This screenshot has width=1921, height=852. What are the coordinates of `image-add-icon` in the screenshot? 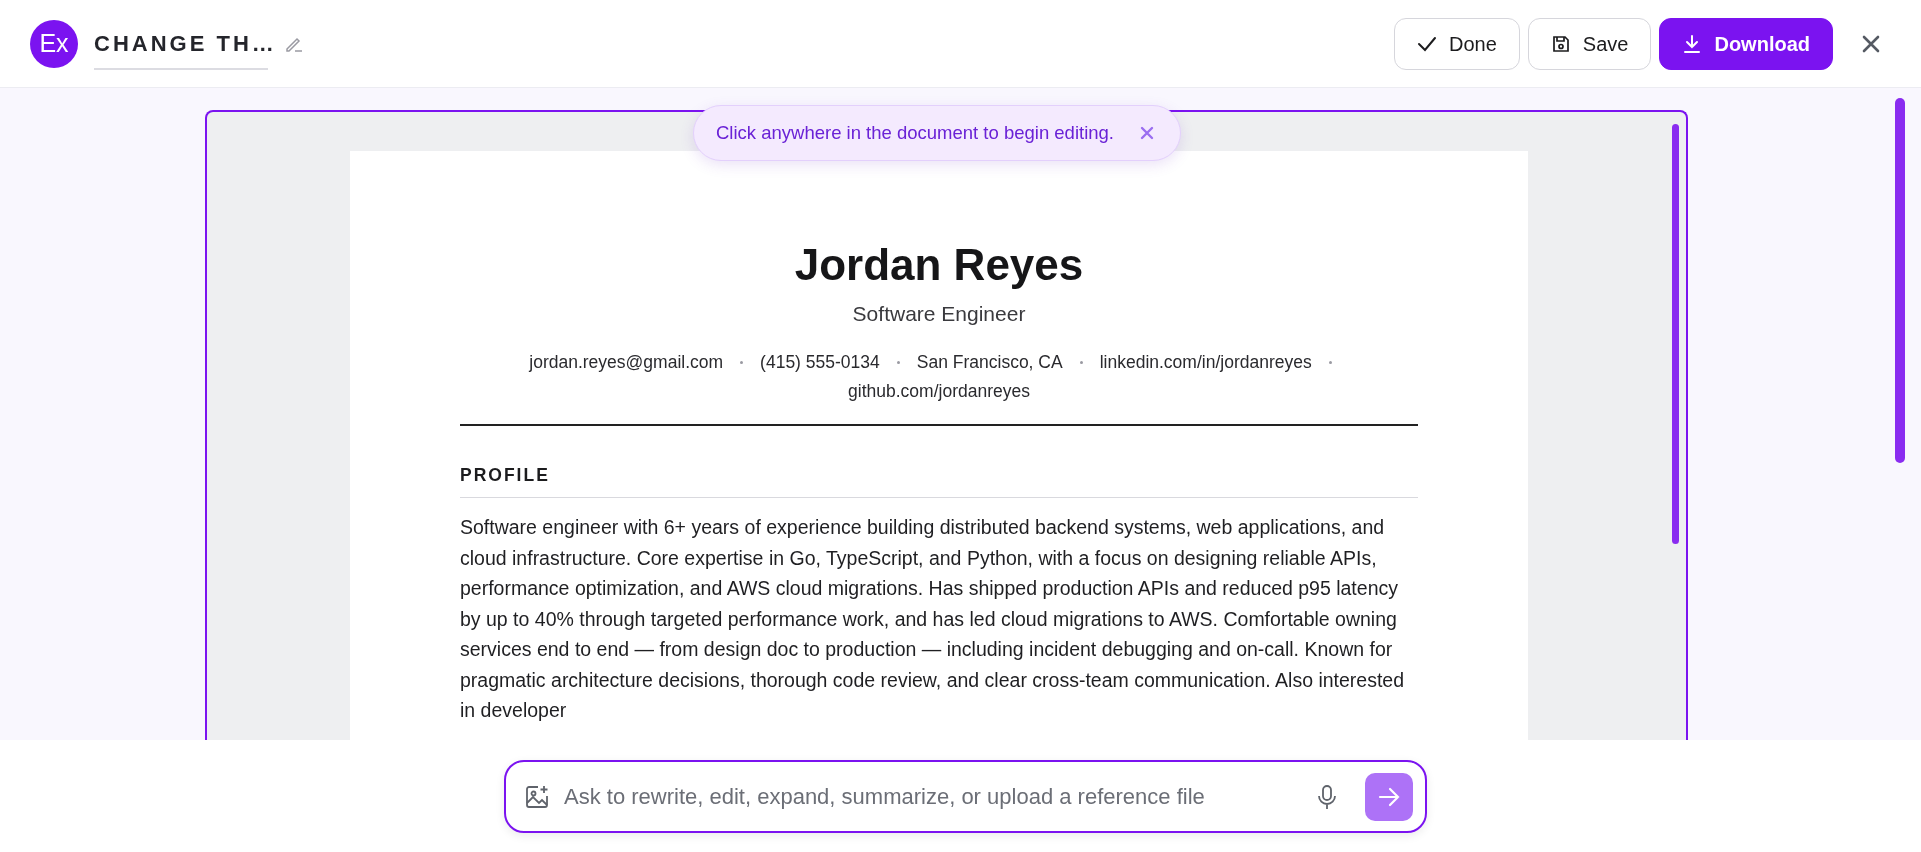 It's located at (537, 796).